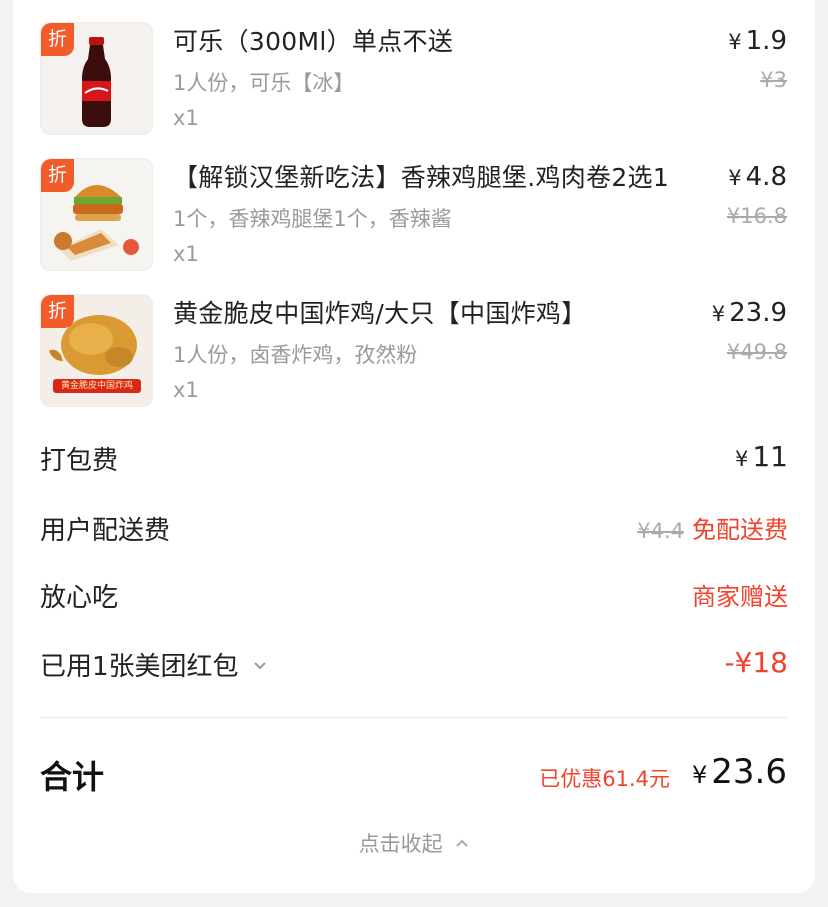 This screenshot has height=907, width=828. What do you see at coordinates (756, 216) in the screenshot?
I see `item-original-price: ¥16.8` at bounding box center [756, 216].